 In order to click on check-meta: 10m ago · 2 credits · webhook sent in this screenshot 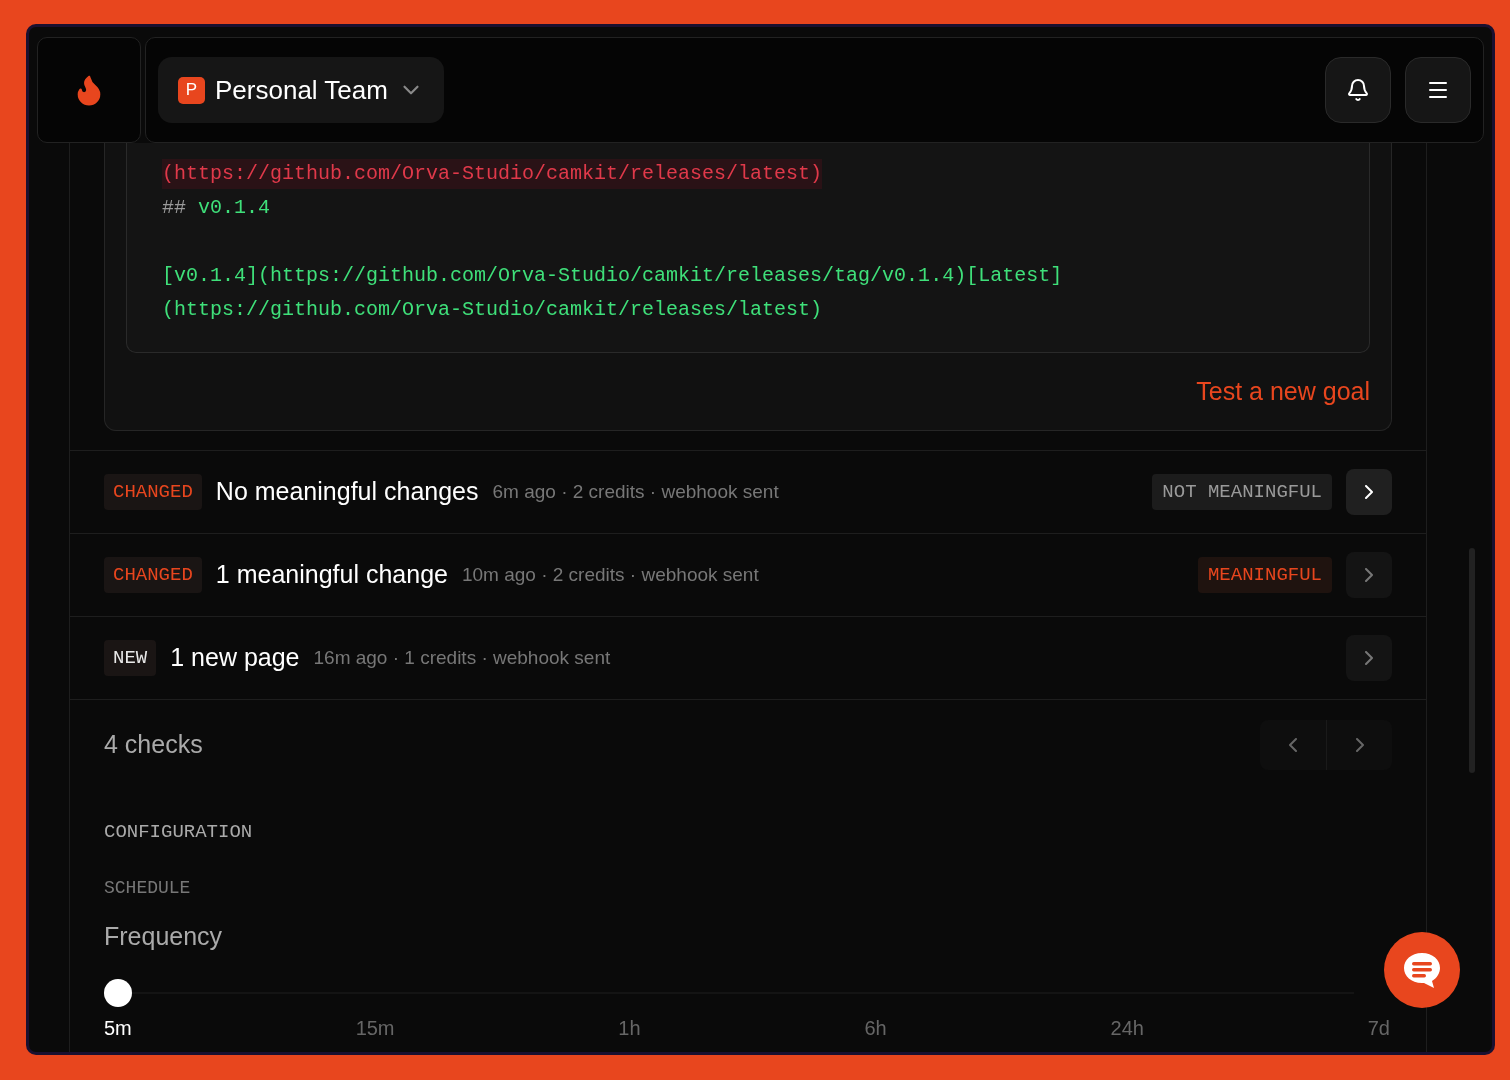, I will do `click(610, 574)`.